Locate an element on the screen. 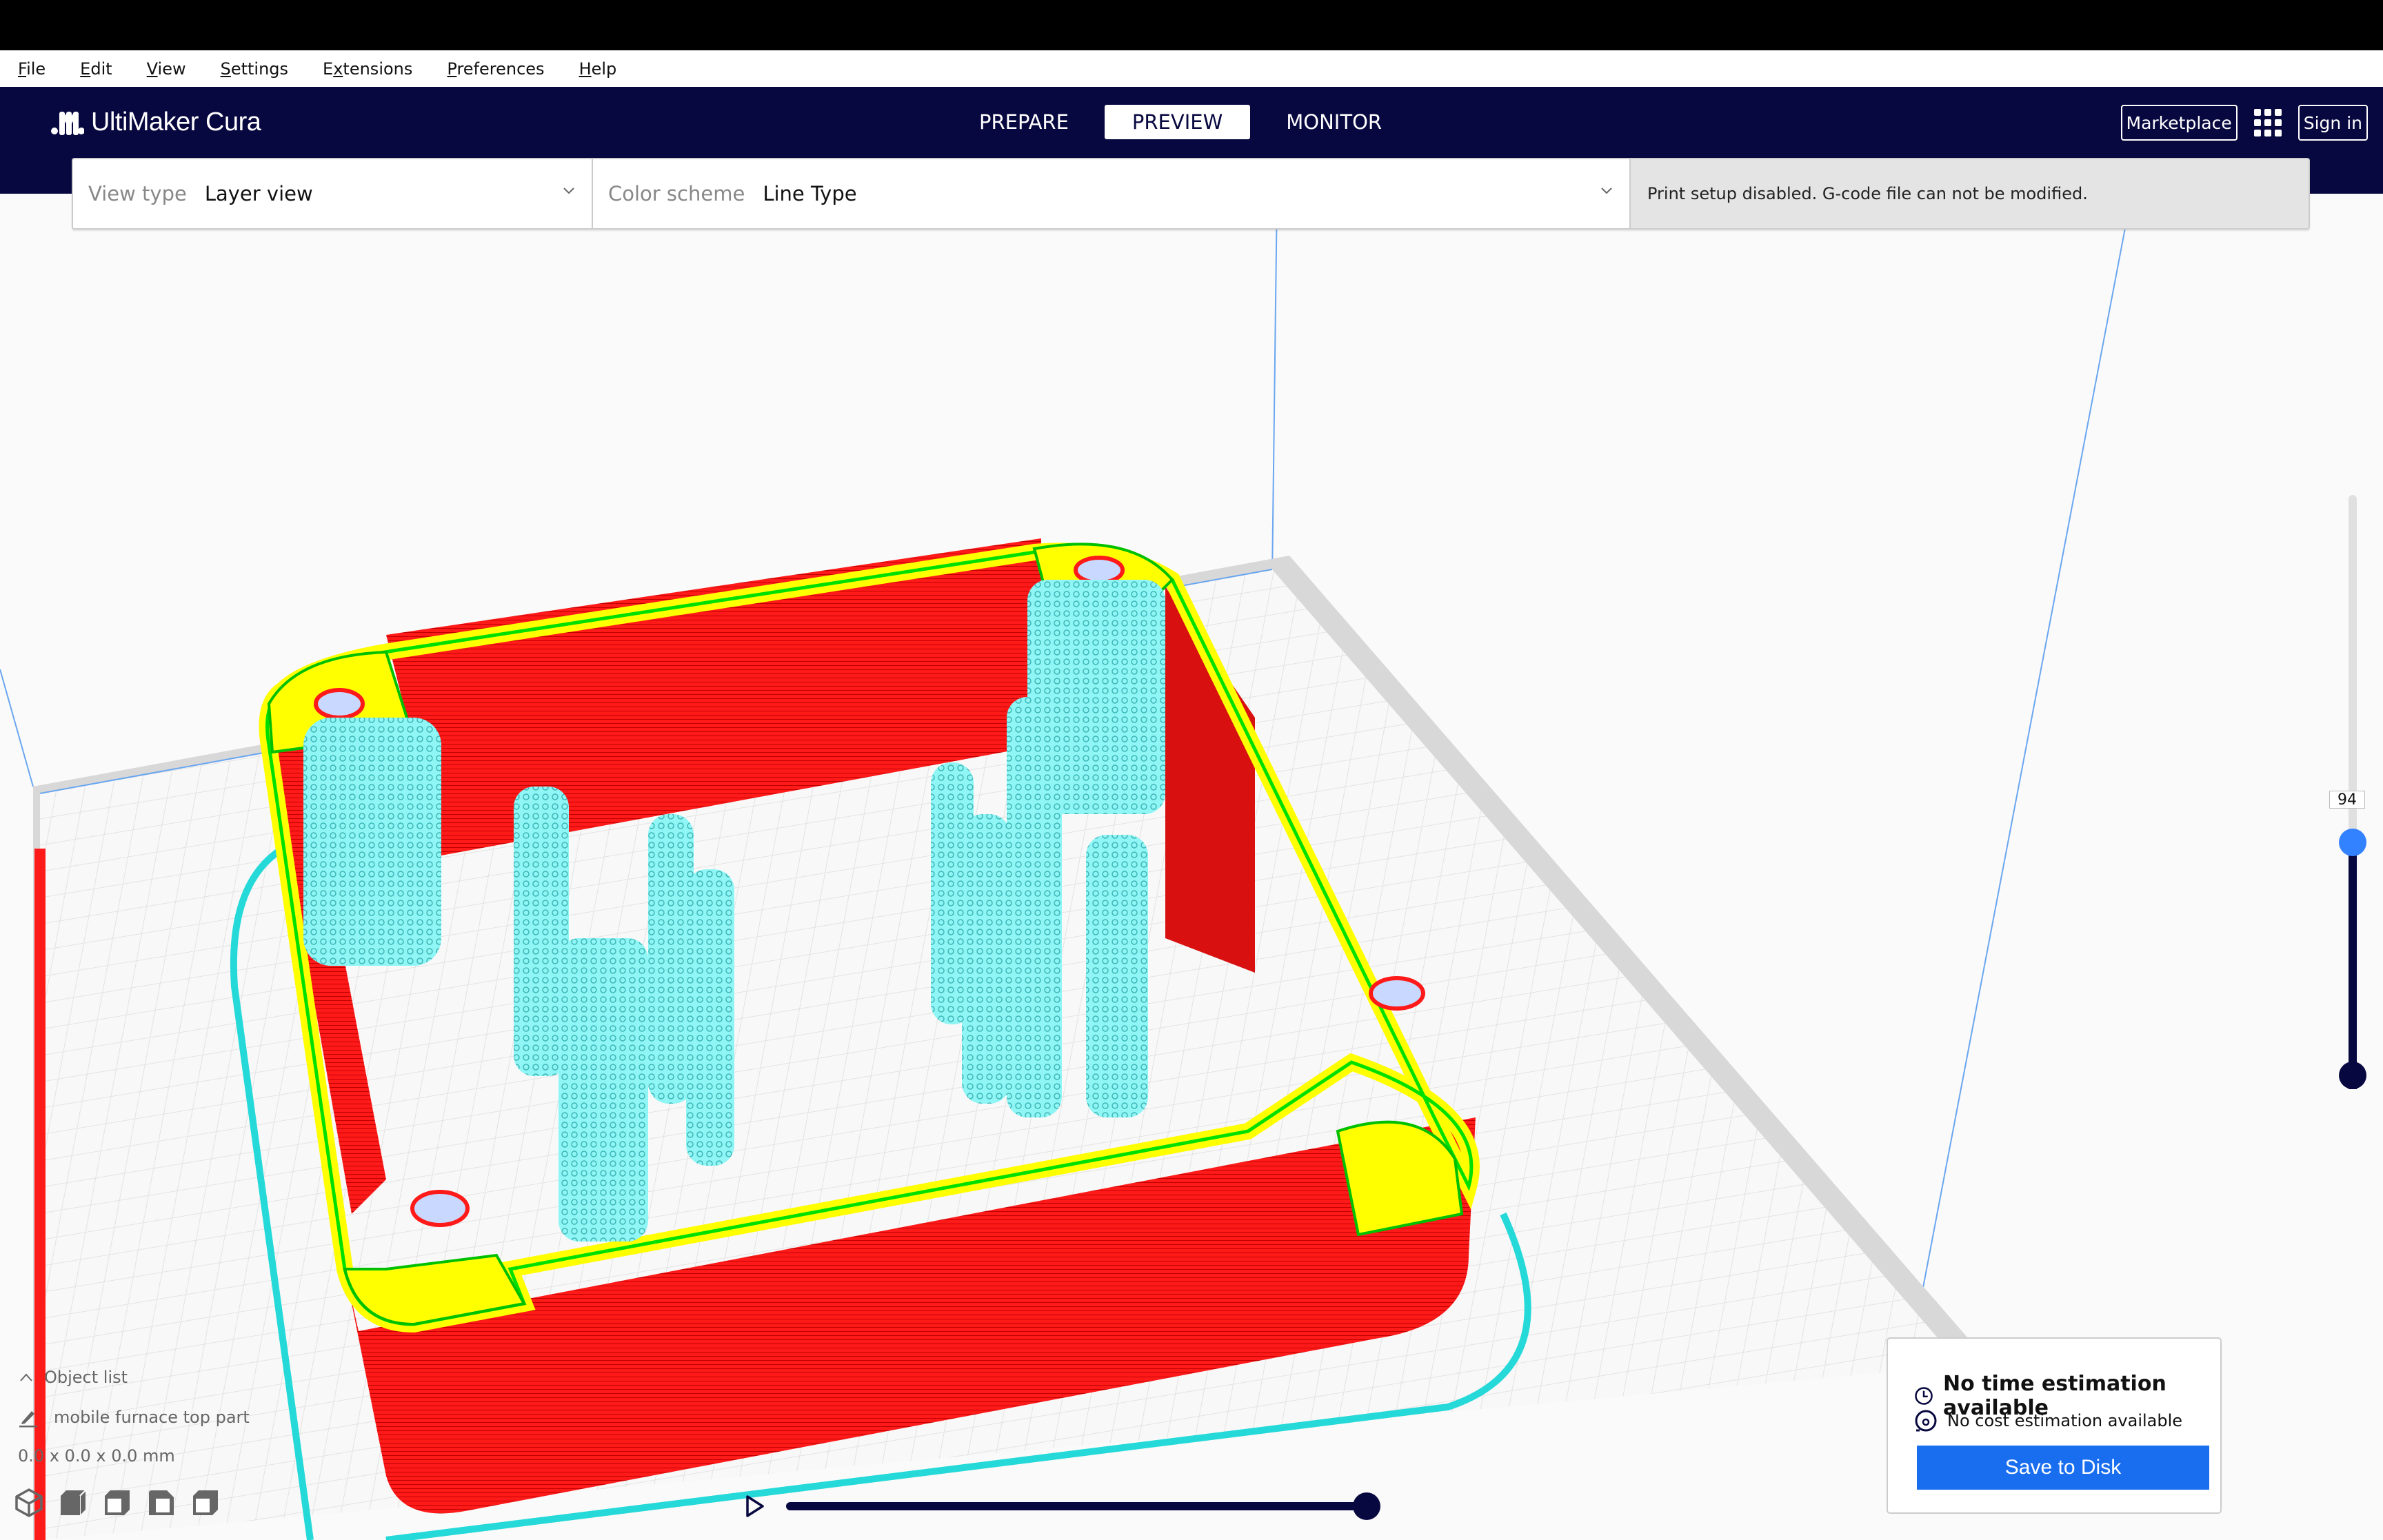  clock-icon is located at coordinates (1924, 1396).